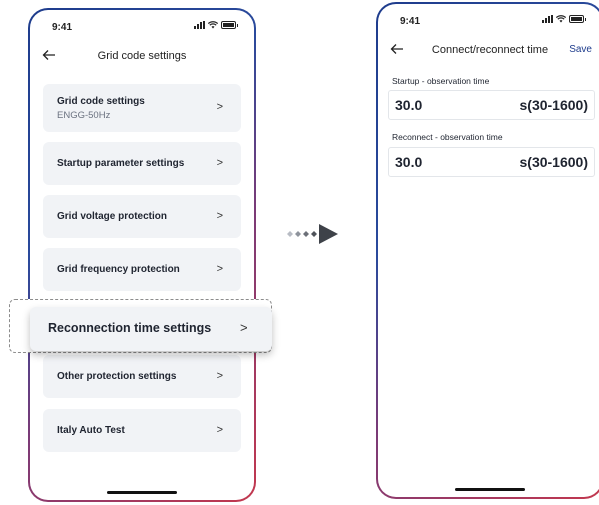  Describe the element at coordinates (130, 328) in the screenshot. I see `menu-item-label: Reconnection time settings` at that location.